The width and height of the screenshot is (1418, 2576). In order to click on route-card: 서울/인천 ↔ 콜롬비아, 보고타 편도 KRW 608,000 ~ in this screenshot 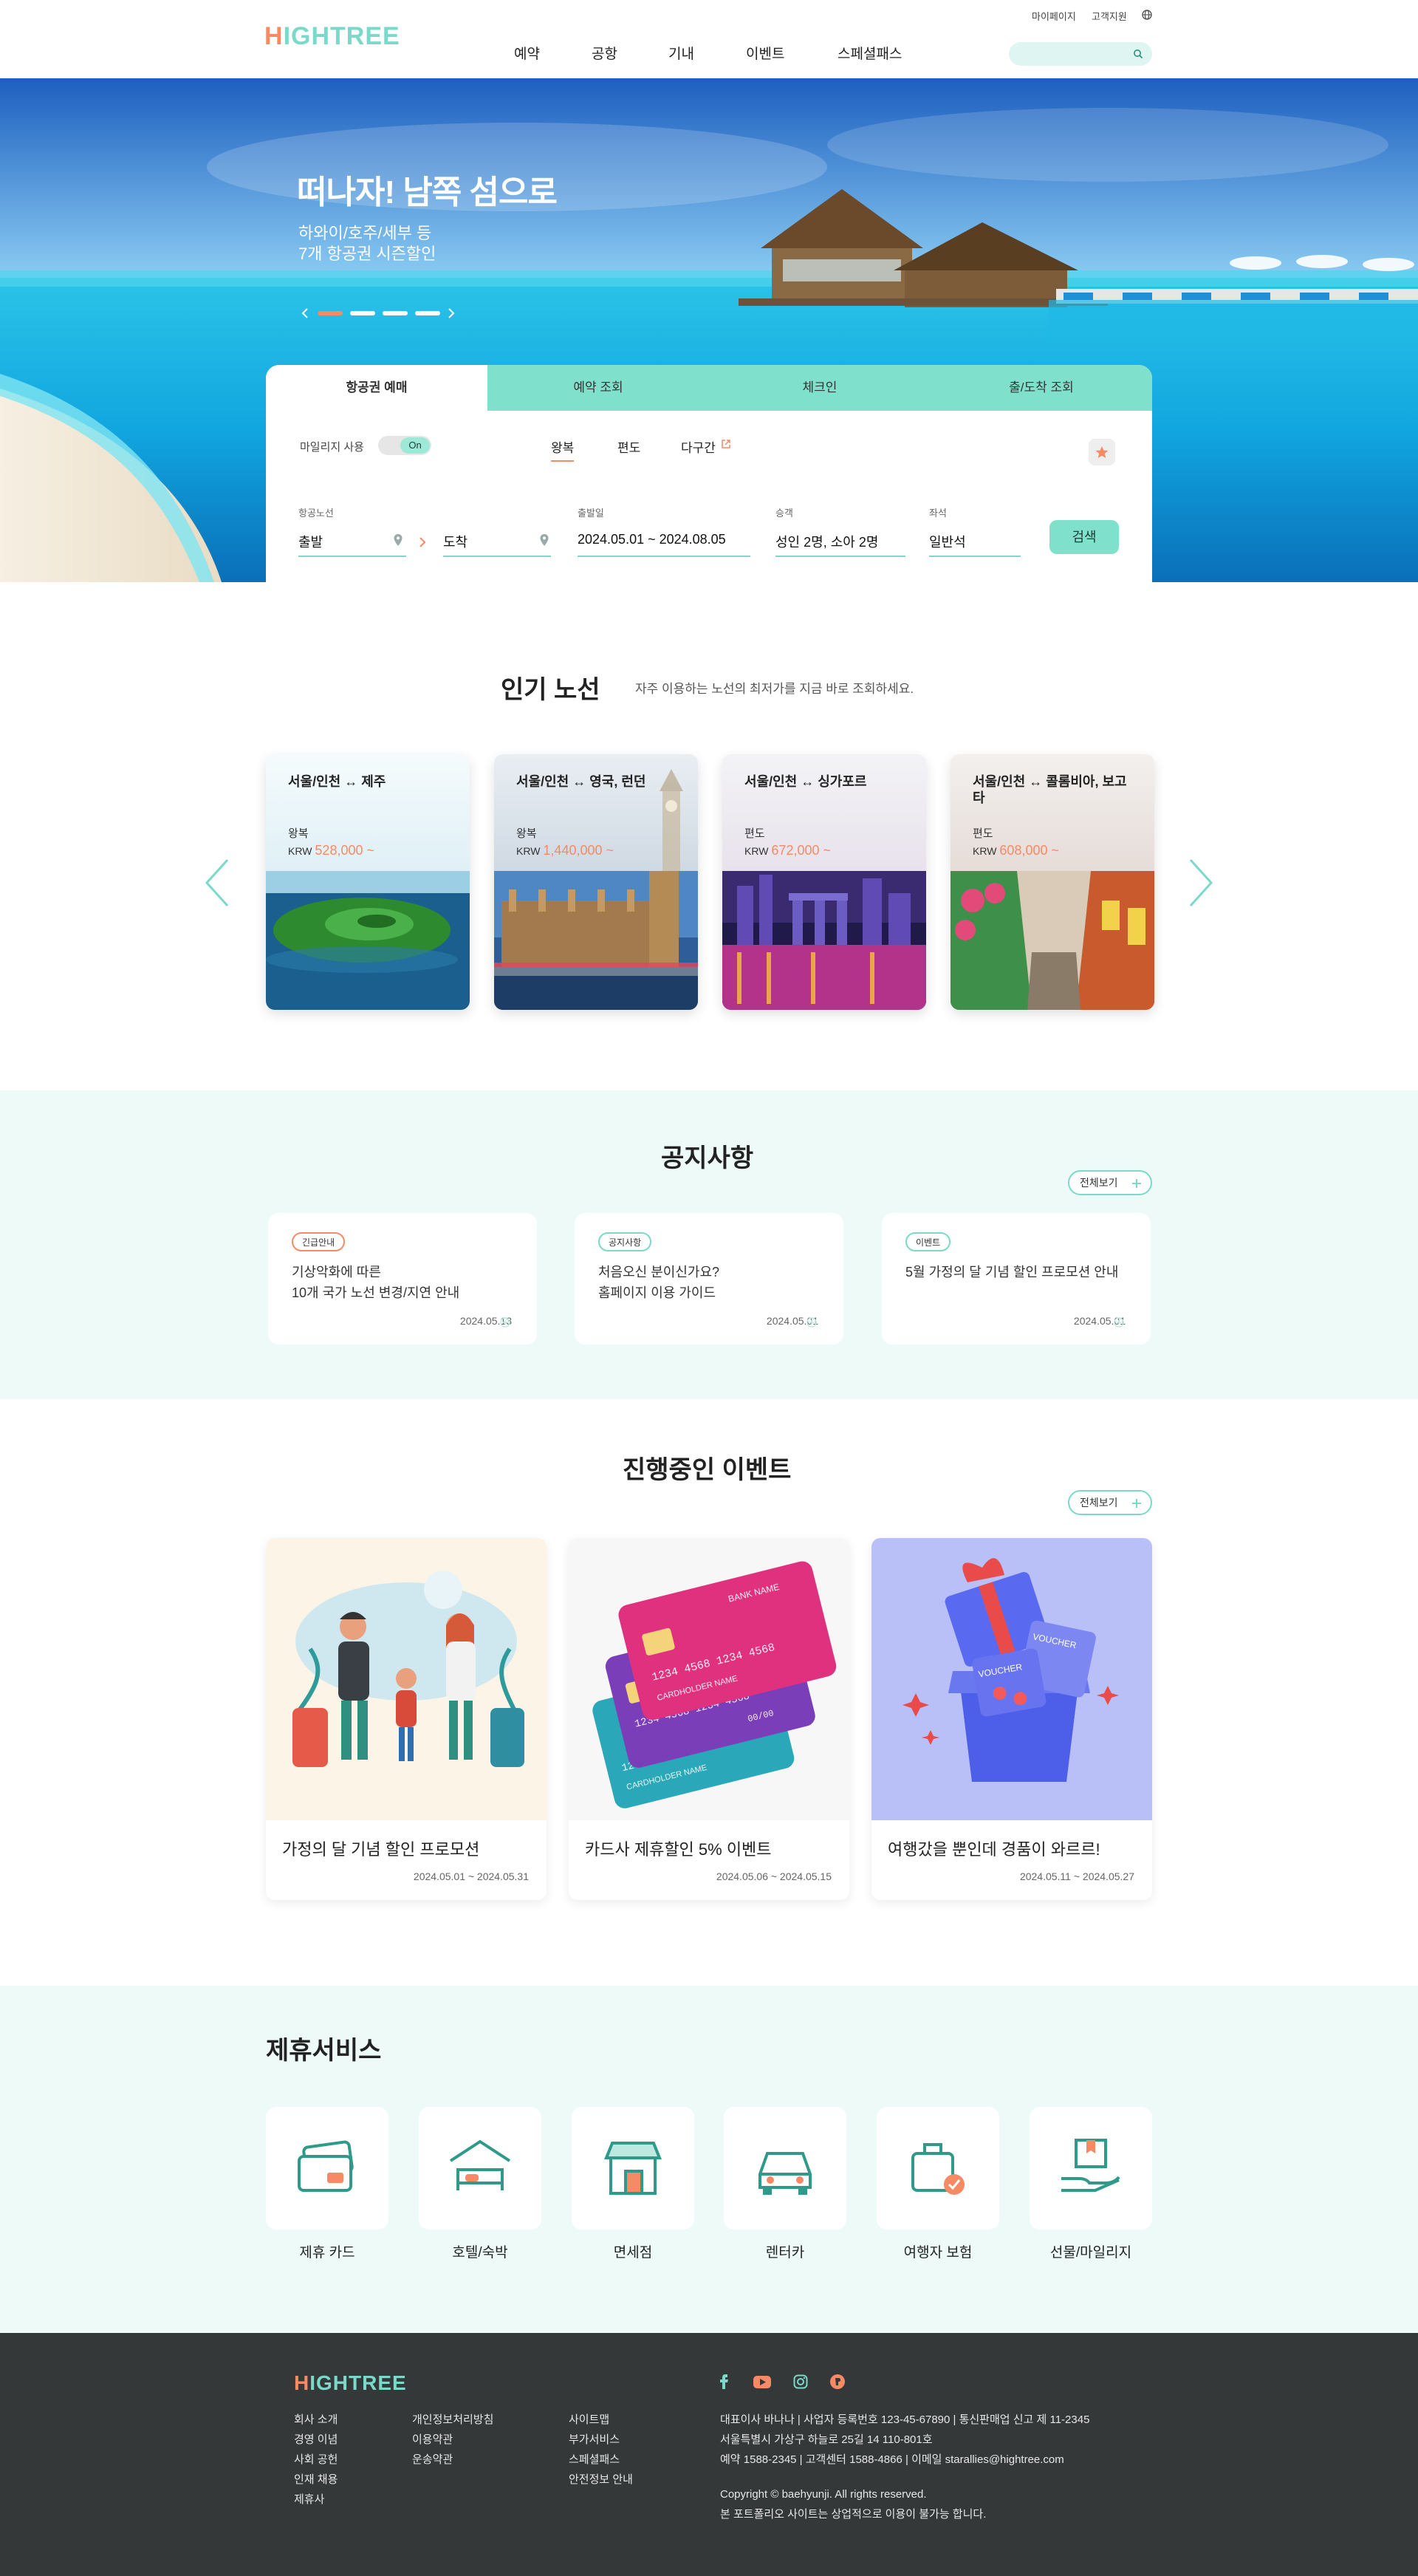, I will do `click(1052, 882)`.